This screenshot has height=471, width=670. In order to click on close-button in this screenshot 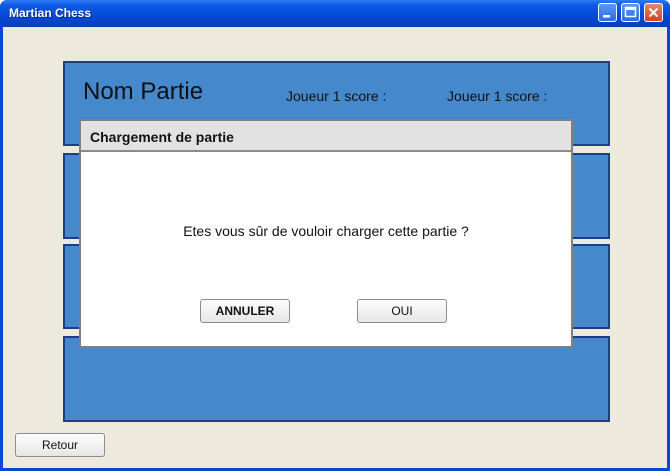, I will do `click(653, 12)`.